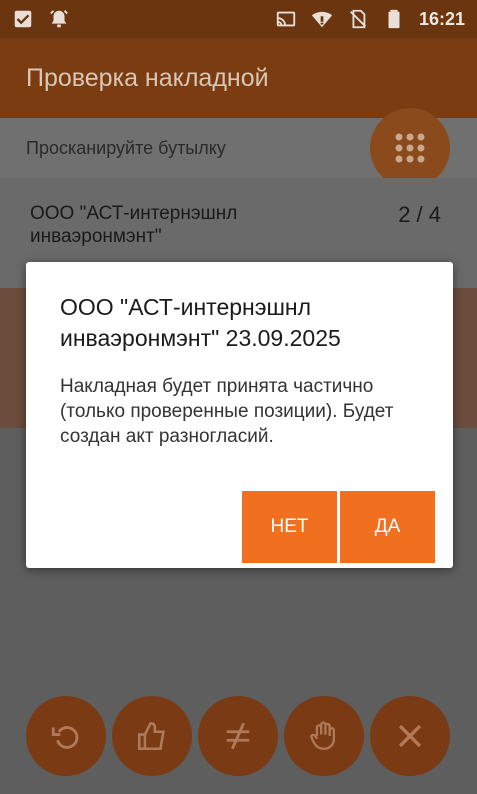 This screenshot has width=477, height=794. I want to click on no-sim-icon, so click(357, 19).